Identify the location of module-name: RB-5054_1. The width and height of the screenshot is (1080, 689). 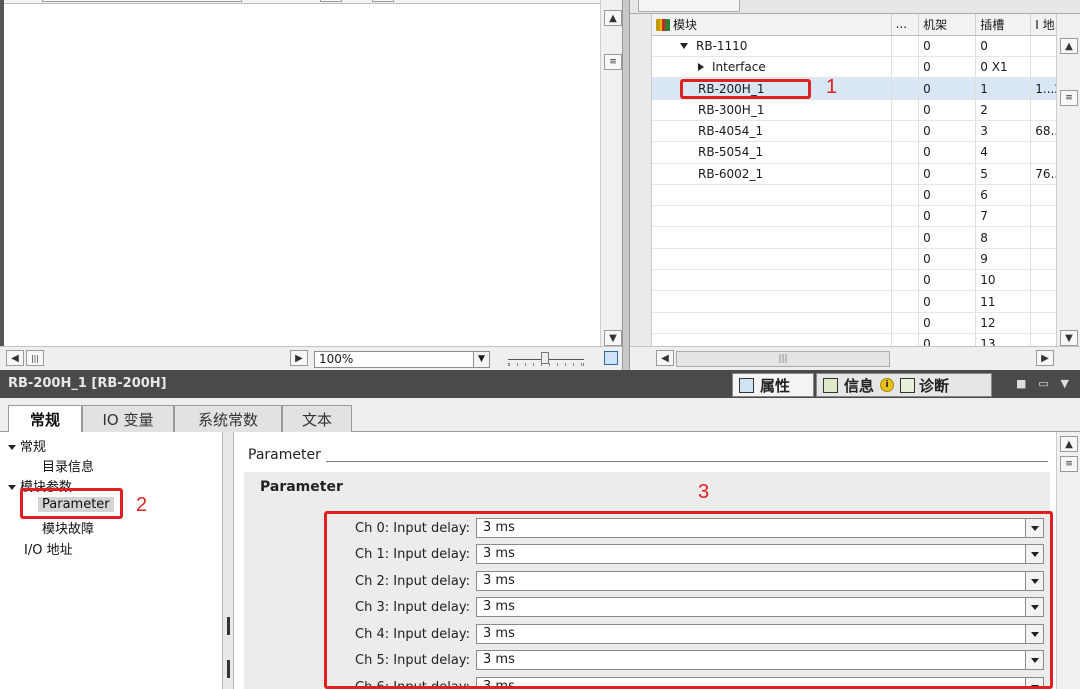
(772, 152).